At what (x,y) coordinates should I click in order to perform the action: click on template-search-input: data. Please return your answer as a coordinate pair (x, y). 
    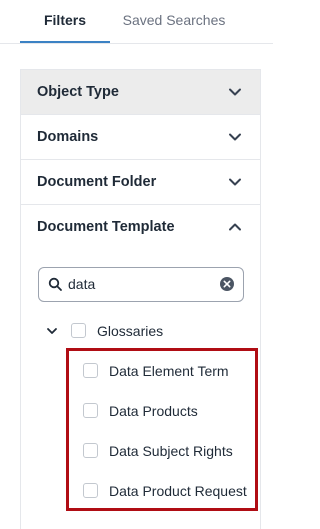
    Looking at the image, I should click on (141, 284).